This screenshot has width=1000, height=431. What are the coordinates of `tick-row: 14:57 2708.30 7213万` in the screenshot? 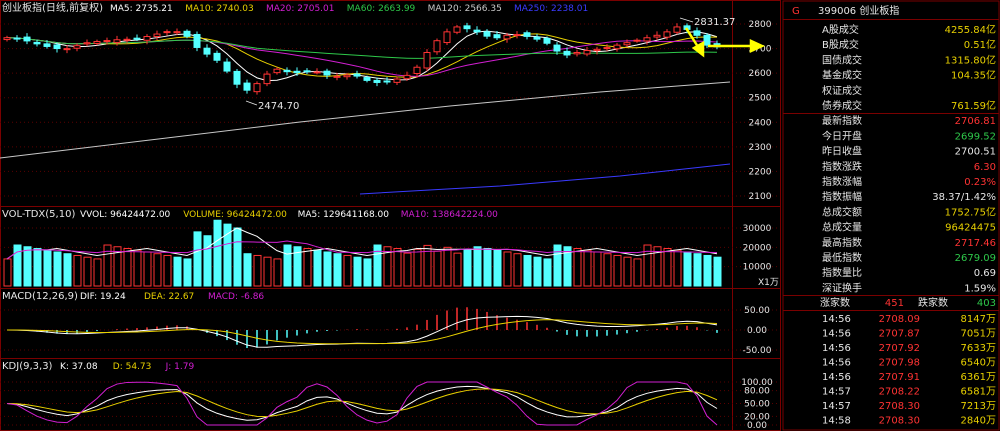 It's located at (909, 406).